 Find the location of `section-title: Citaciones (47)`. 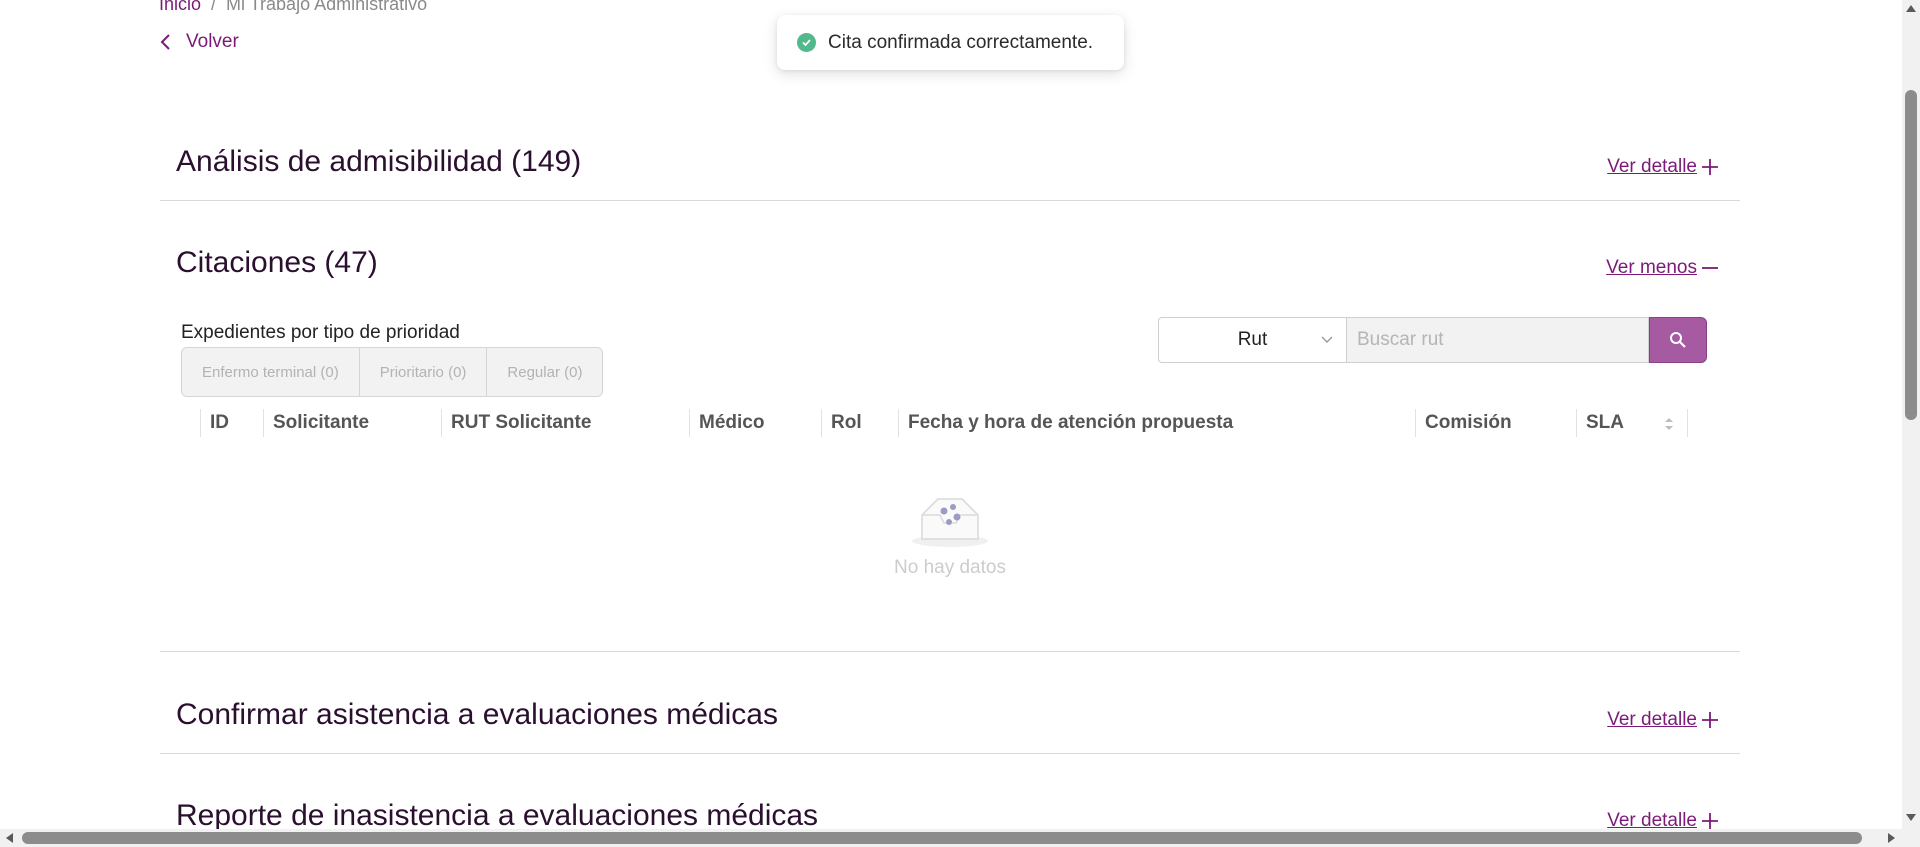

section-title: Citaciones (47) is located at coordinates (277, 262).